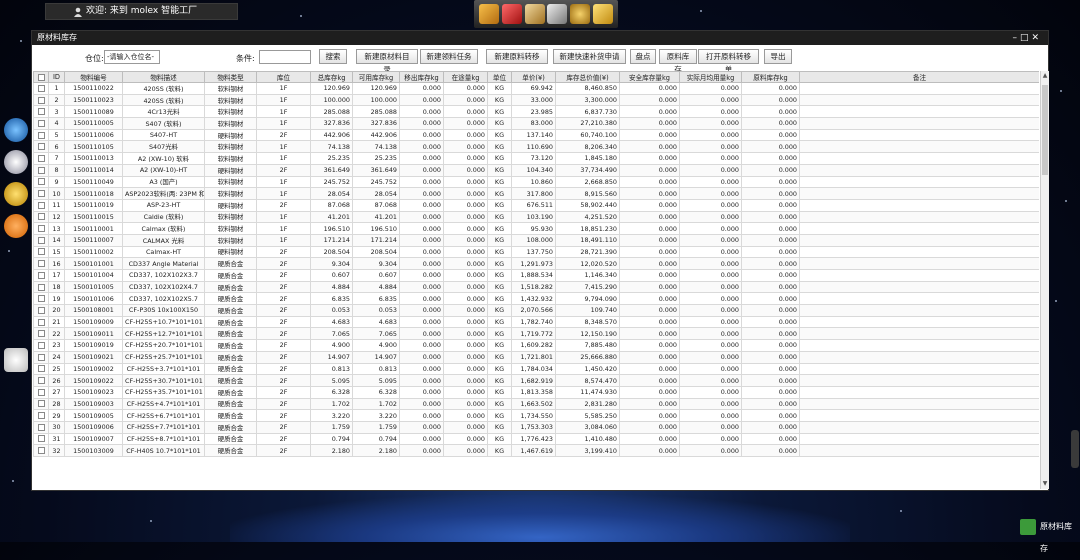  What do you see at coordinates (534, 14) in the screenshot?
I see `clock-box-icon` at bounding box center [534, 14].